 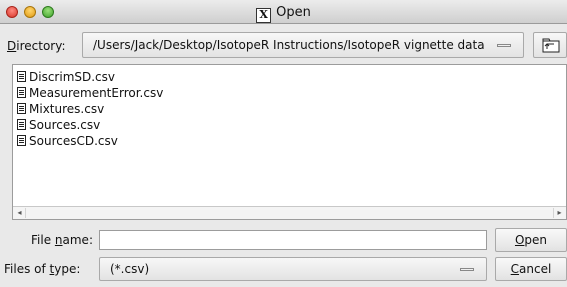 What do you see at coordinates (36, 46) in the screenshot?
I see `directory-label: Directory:` at bounding box center [36, 46].